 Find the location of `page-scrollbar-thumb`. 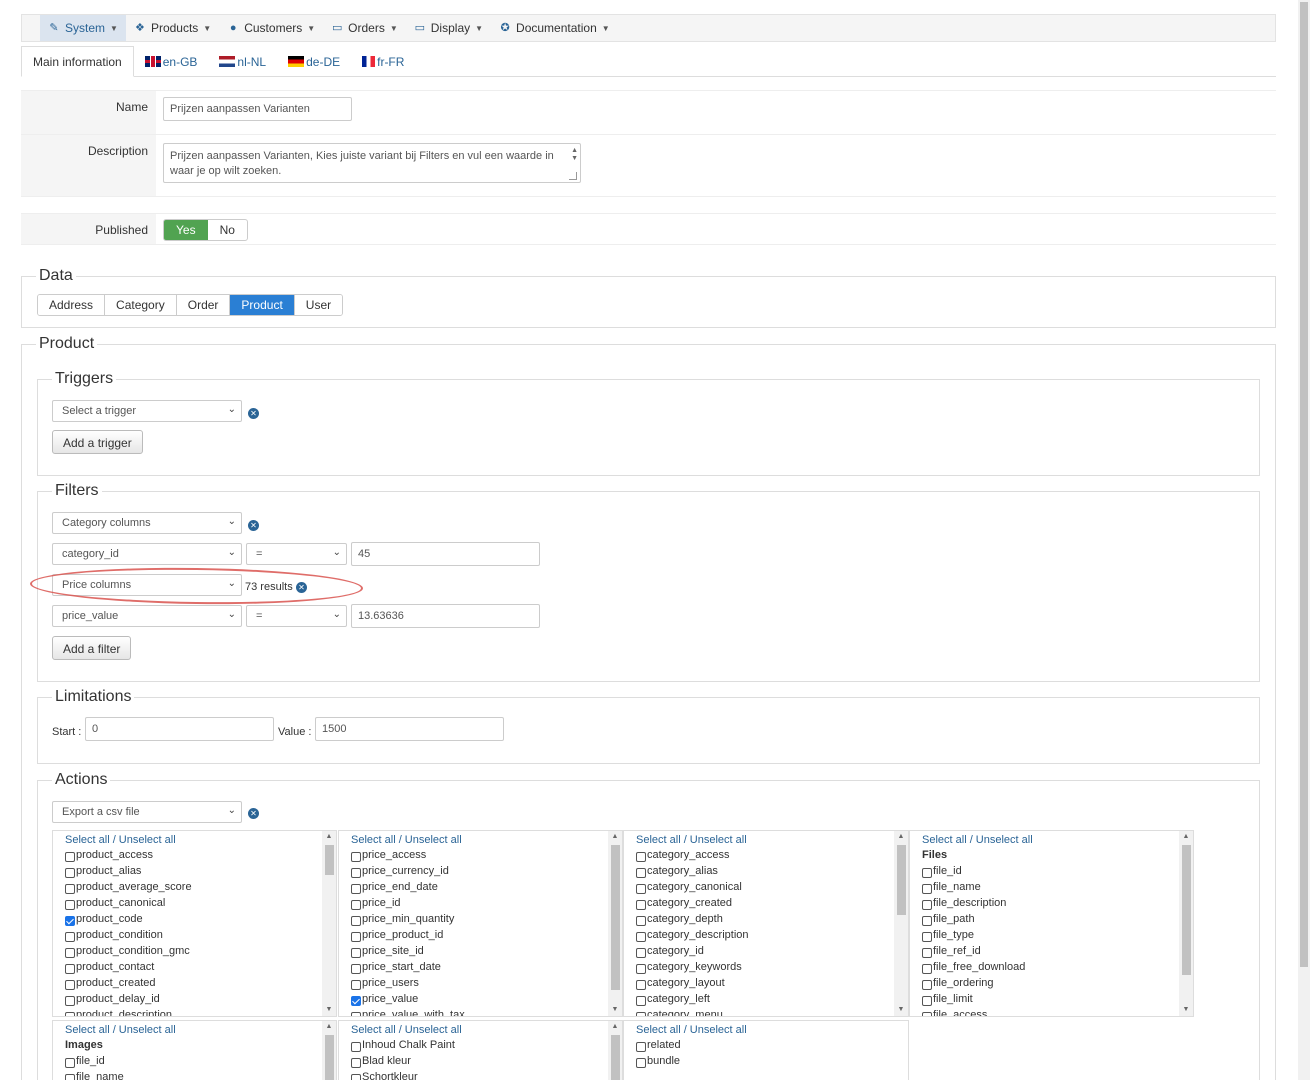

page-scrollbar-thumb is located at coordinates (1304, 484).